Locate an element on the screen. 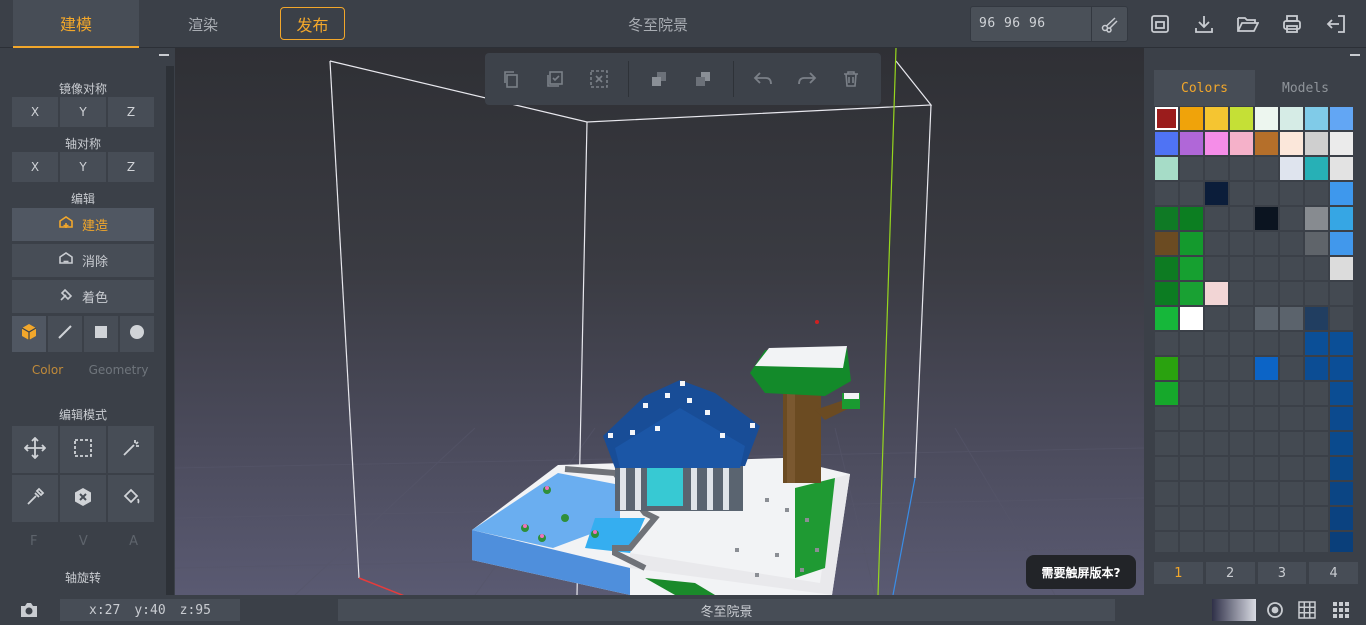 Image resolution: width=1366 pixels, height=625 pixels. axis-sym-z-button: Z is located at coordinates (131, 167).